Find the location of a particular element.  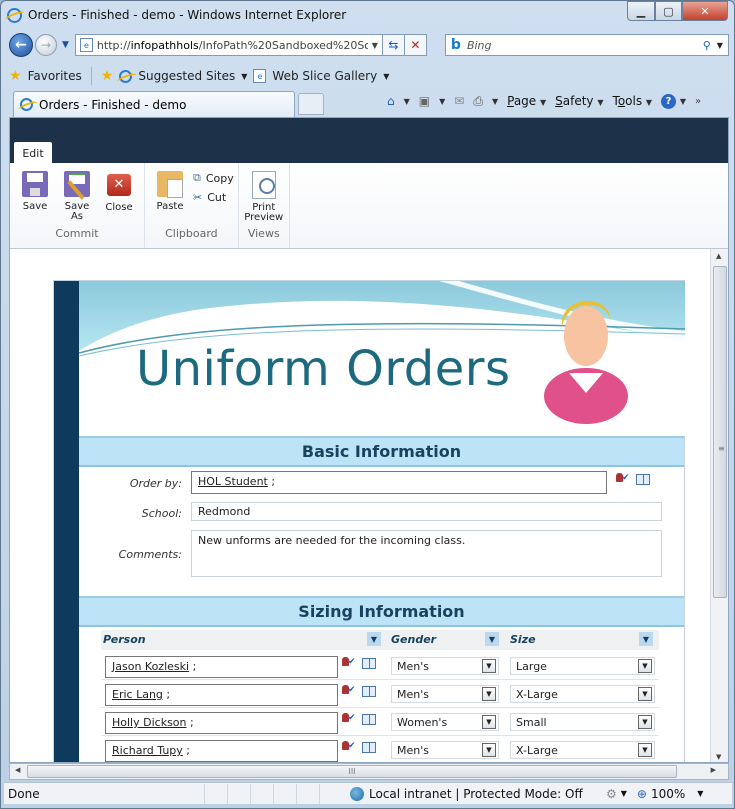

feeds-dropdown-icon: ▼ is located at coordinates (442, 101).